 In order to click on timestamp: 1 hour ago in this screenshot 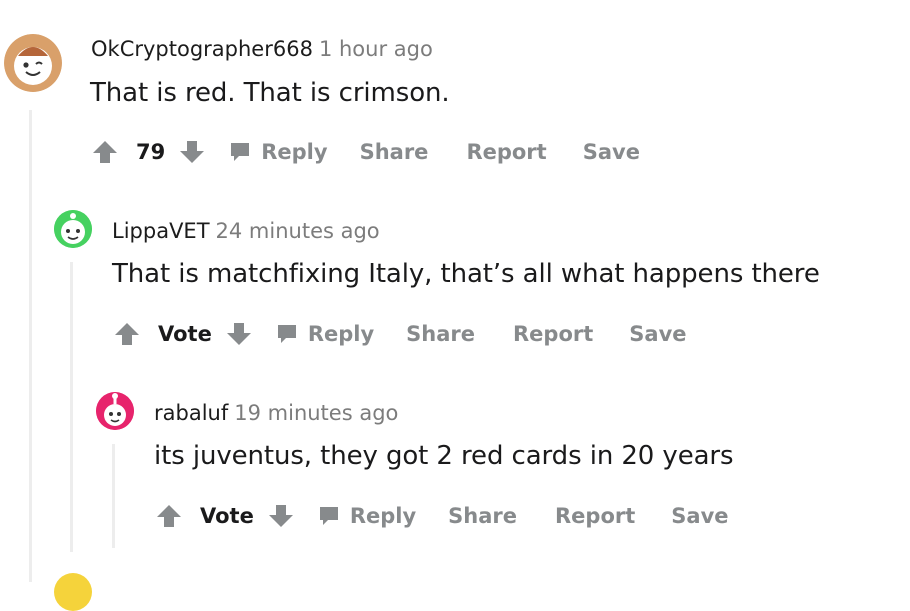, I will do `click(376, 49)`.